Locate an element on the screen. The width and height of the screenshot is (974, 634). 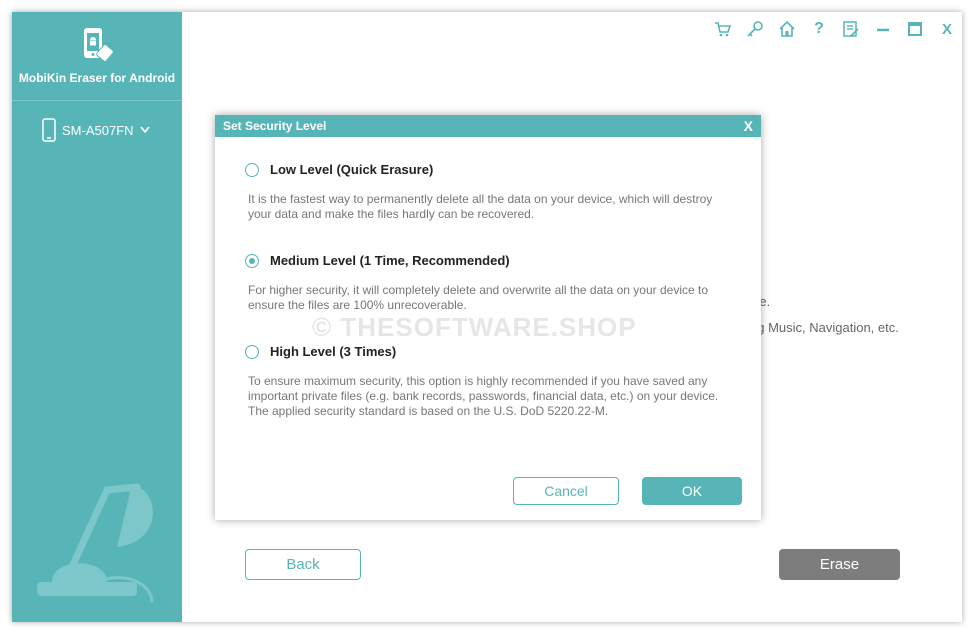
minimize-icon is located at coordinates (883, 29).